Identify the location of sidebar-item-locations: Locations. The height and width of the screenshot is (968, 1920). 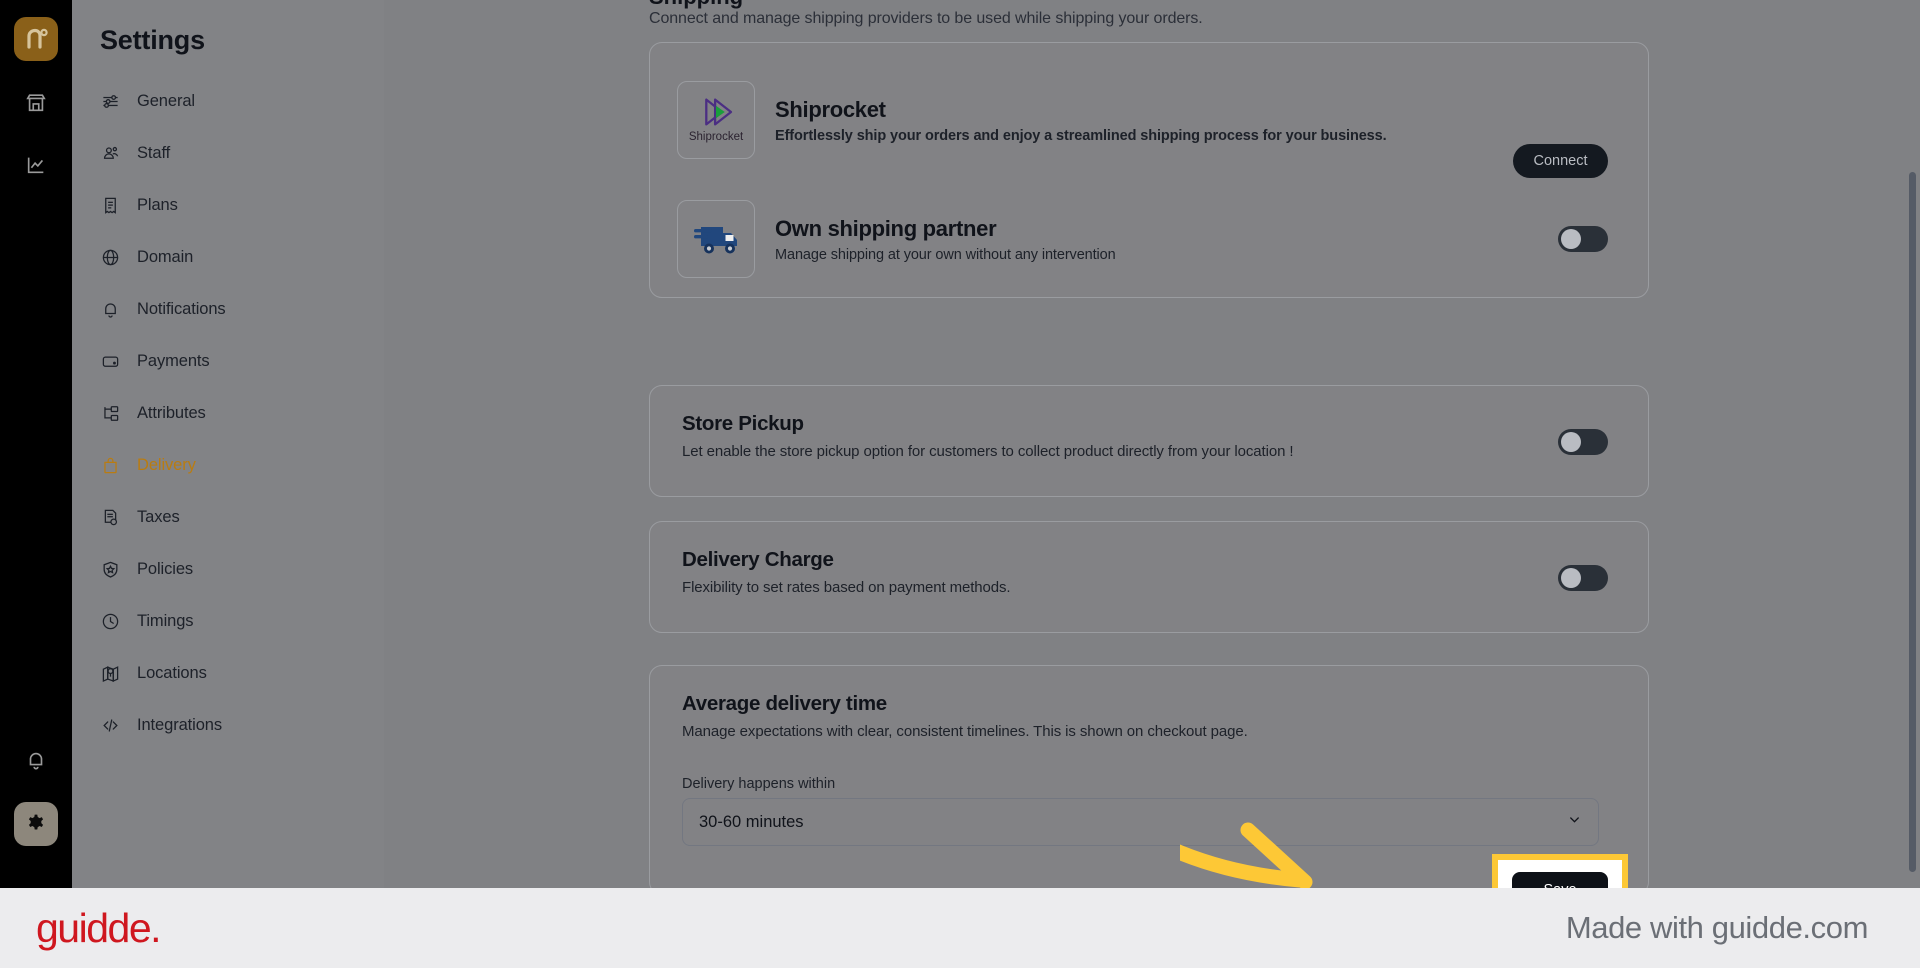
(228, 673).